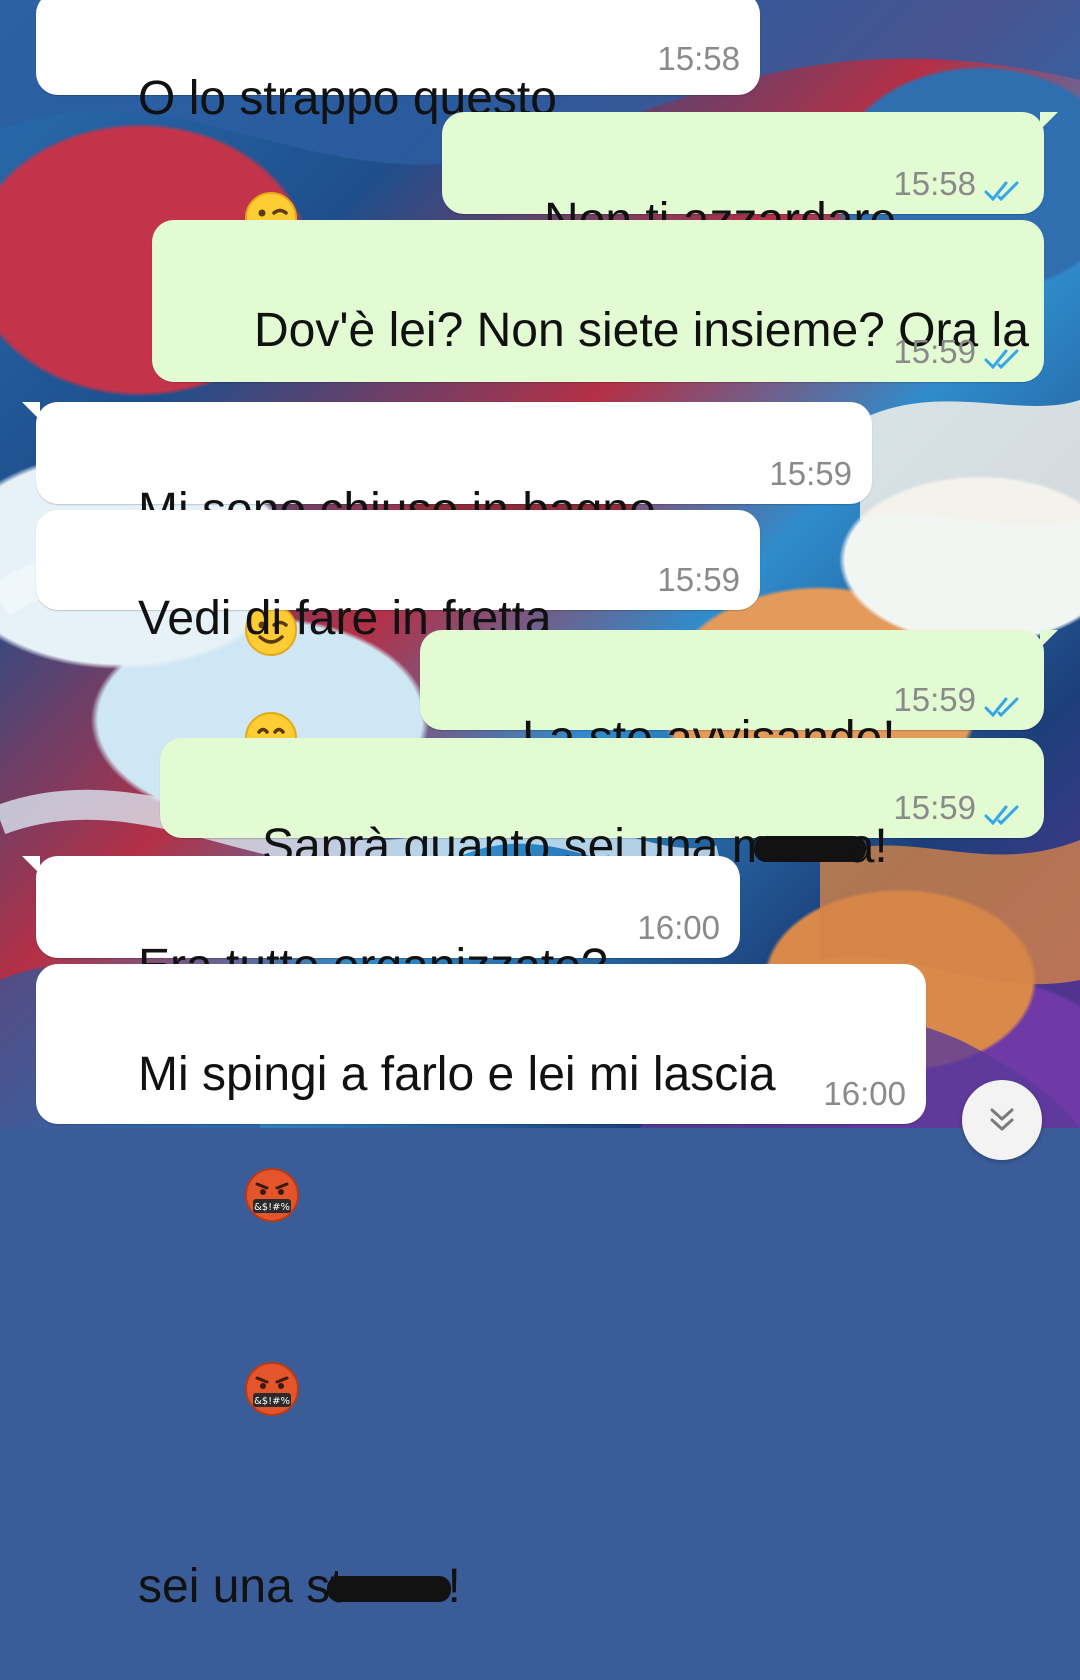  Describe the element at coordinates (602, 805) in the screenshot. I see `message-outgoing: Saprà quanto sei una m a! 15:59` at that location.